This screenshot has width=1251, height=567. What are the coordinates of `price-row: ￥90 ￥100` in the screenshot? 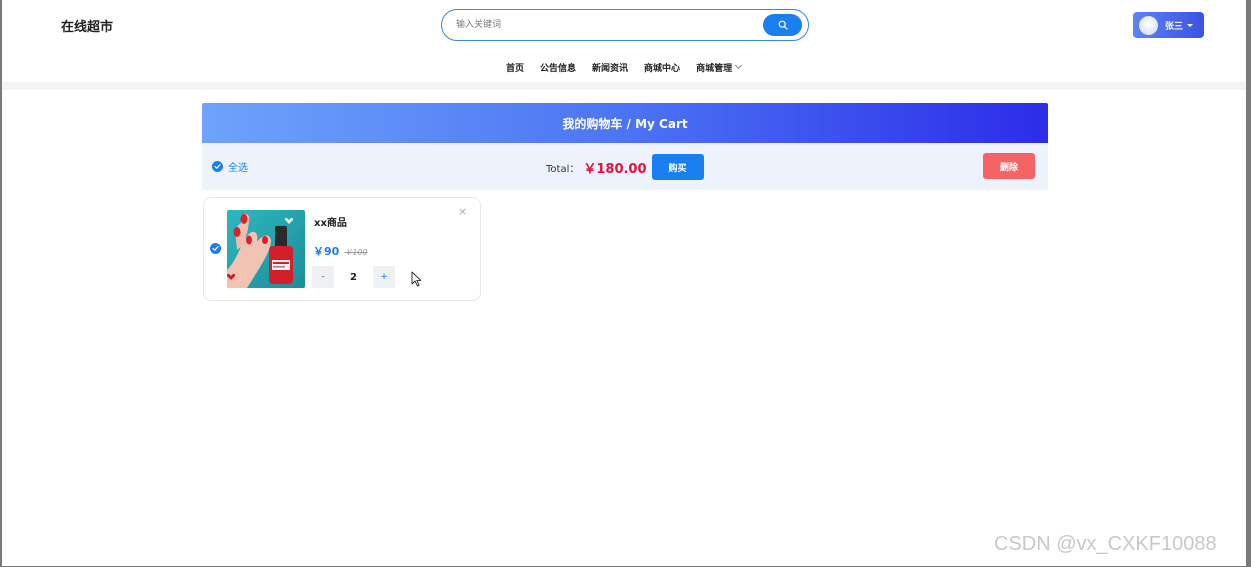 It's located at (340, 251).